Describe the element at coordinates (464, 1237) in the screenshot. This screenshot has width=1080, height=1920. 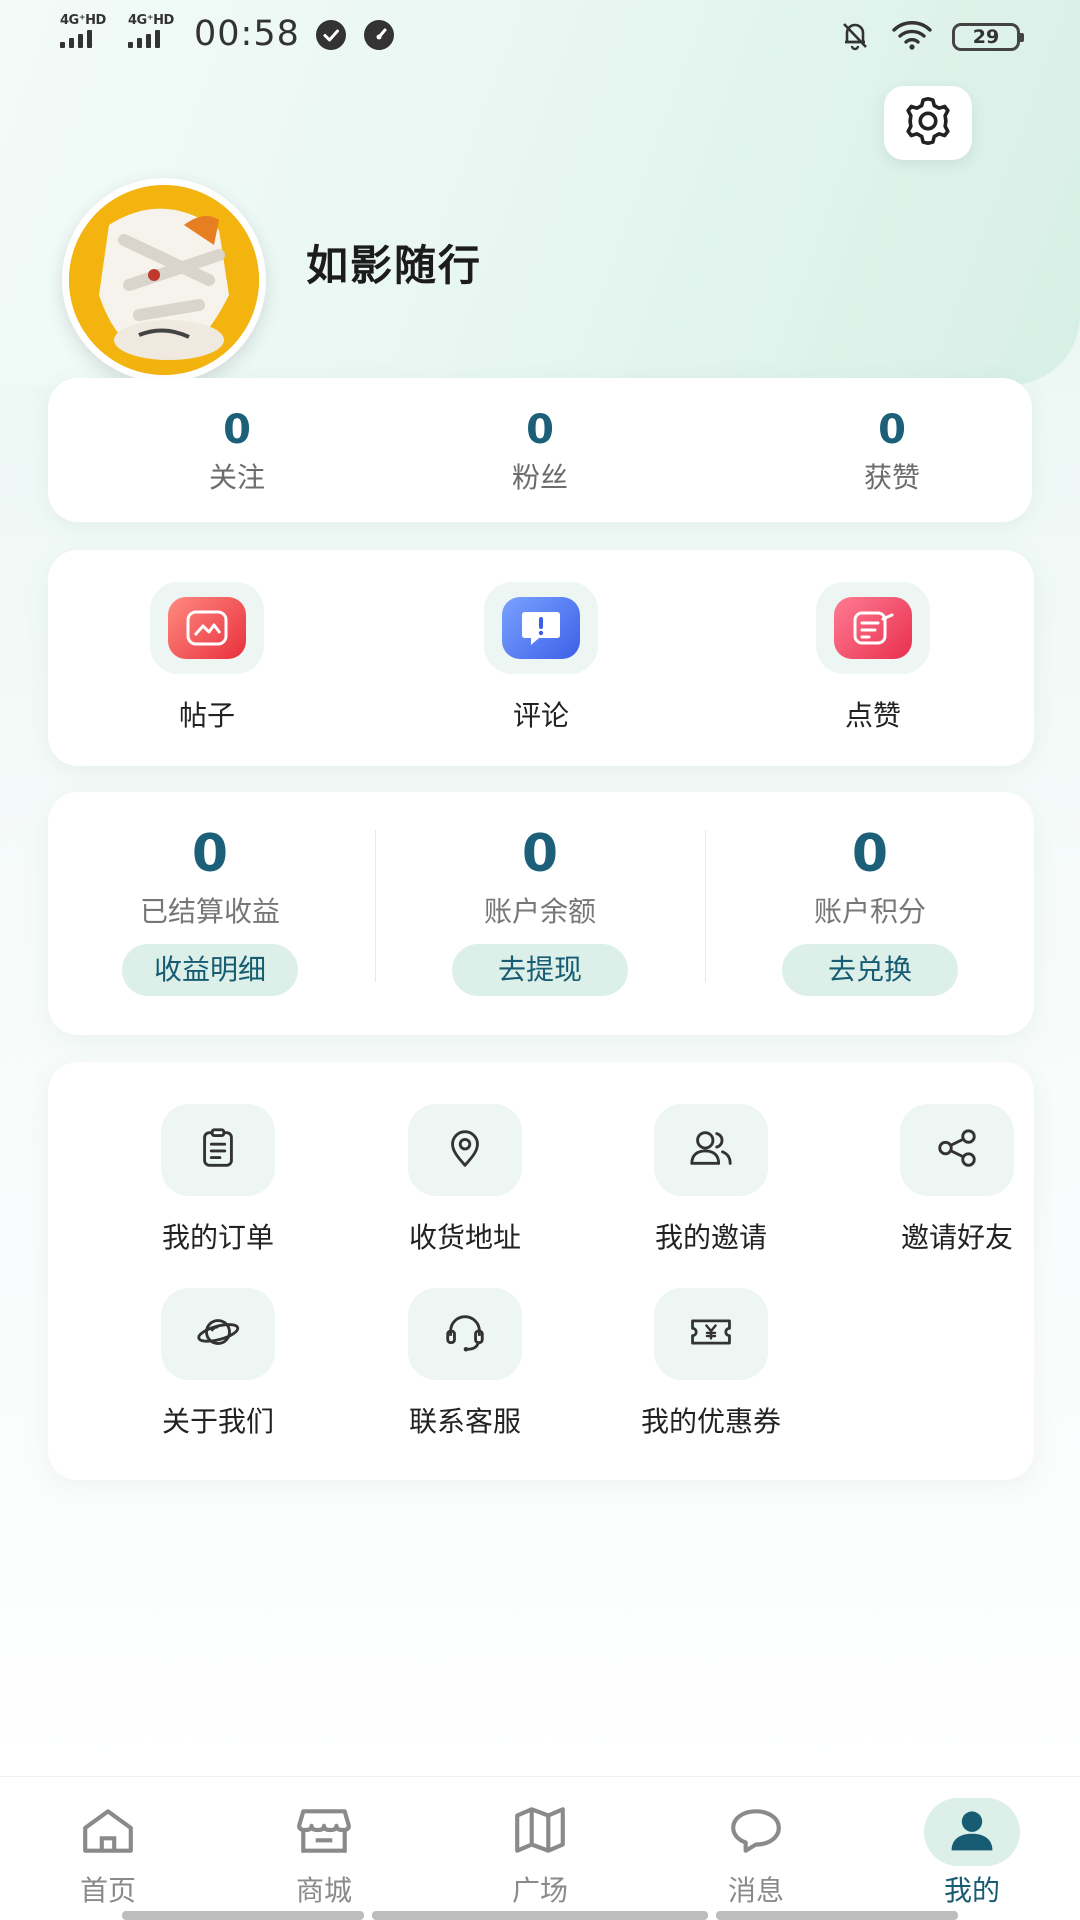
I see `service-label: 收货地址` at that location.